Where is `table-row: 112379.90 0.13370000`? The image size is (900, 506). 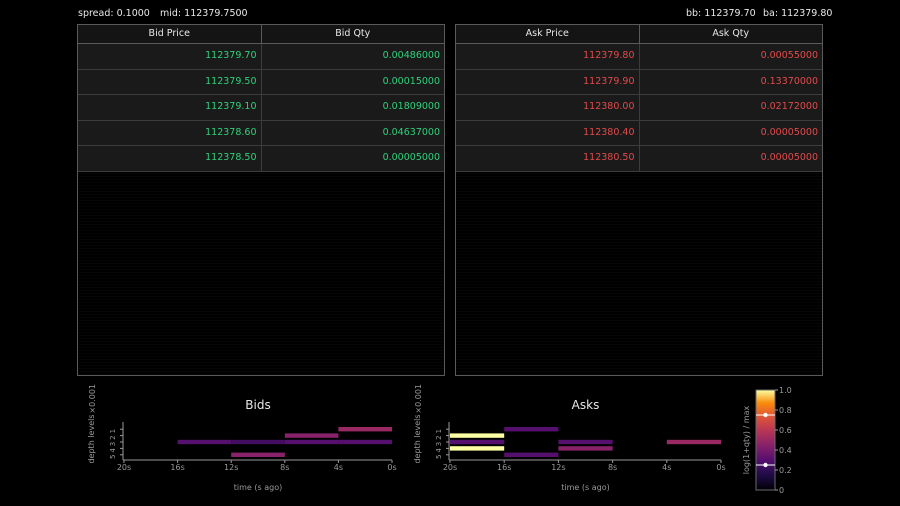 table-row: 112379.90 0.13370000 is located at coordinates (639, 82).